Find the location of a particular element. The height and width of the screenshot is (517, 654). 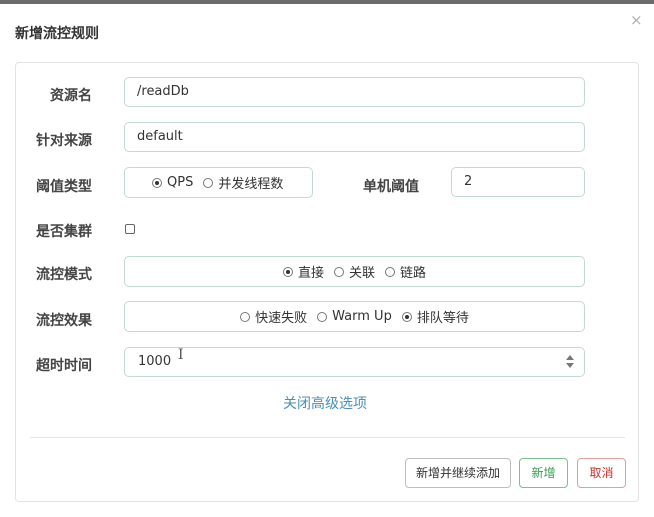

control-mode-label: 流控模式 is located at coordinates (64, 275).